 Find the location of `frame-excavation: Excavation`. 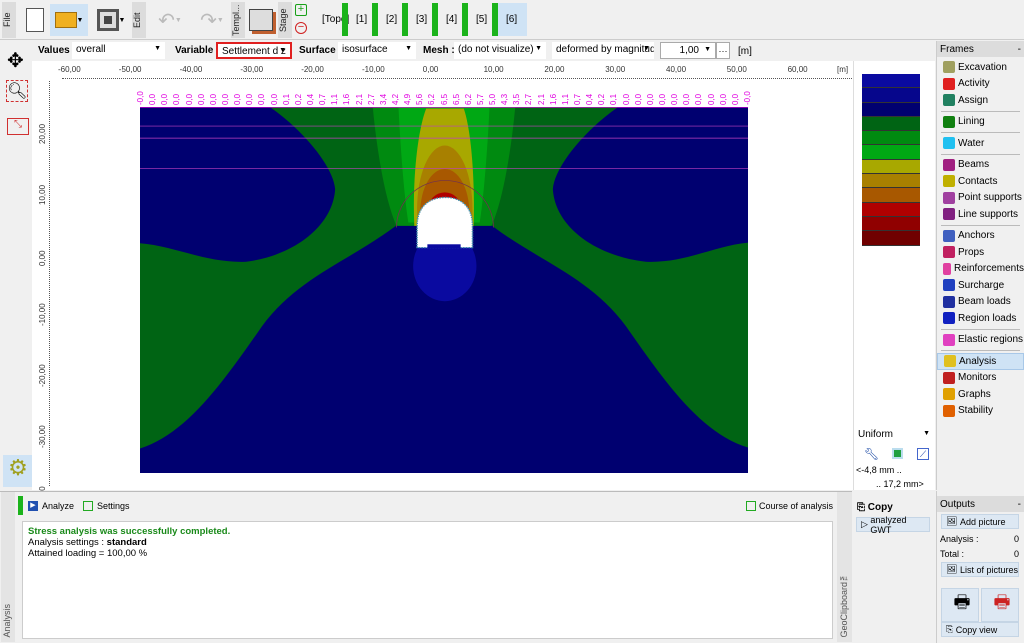

frame-excavation: Excavation is located at coordinates (980, 67).